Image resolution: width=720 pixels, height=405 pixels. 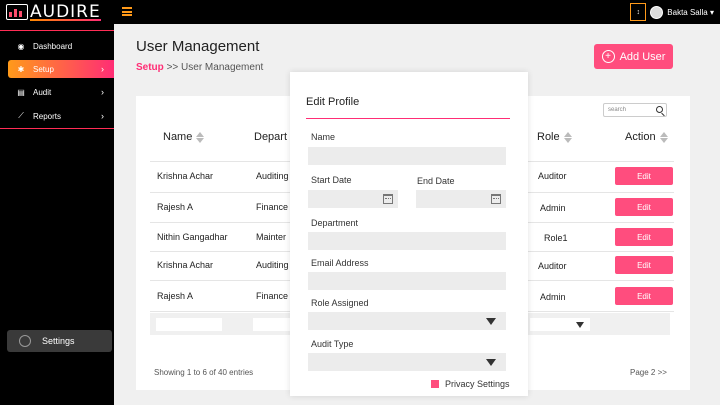 I want to click on start-date-label: Start Date, so click(x=331, y=180).